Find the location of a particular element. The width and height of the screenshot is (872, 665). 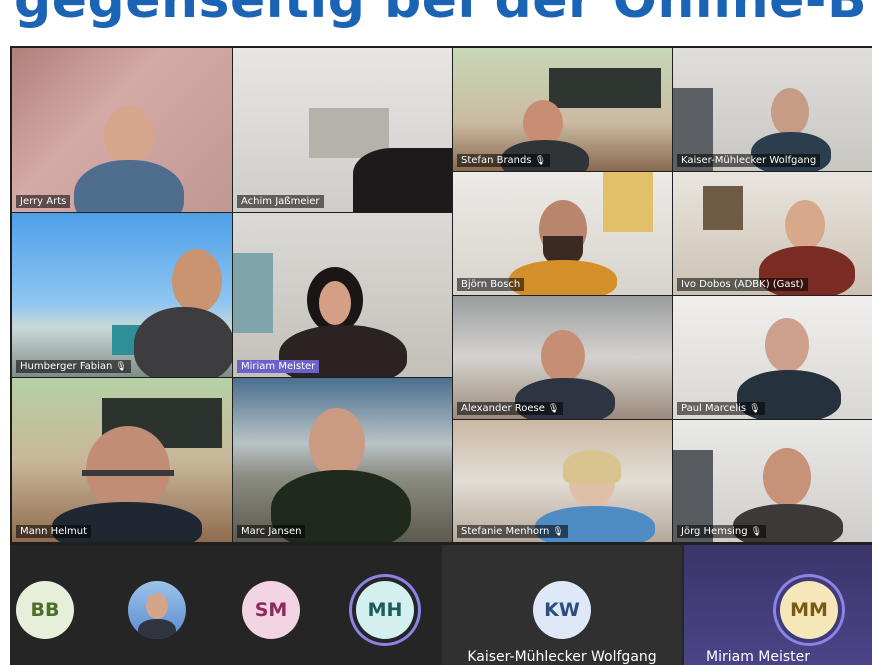

participant-name: Jörg Hemsing 🎙 is located at coordinates (722, 531).